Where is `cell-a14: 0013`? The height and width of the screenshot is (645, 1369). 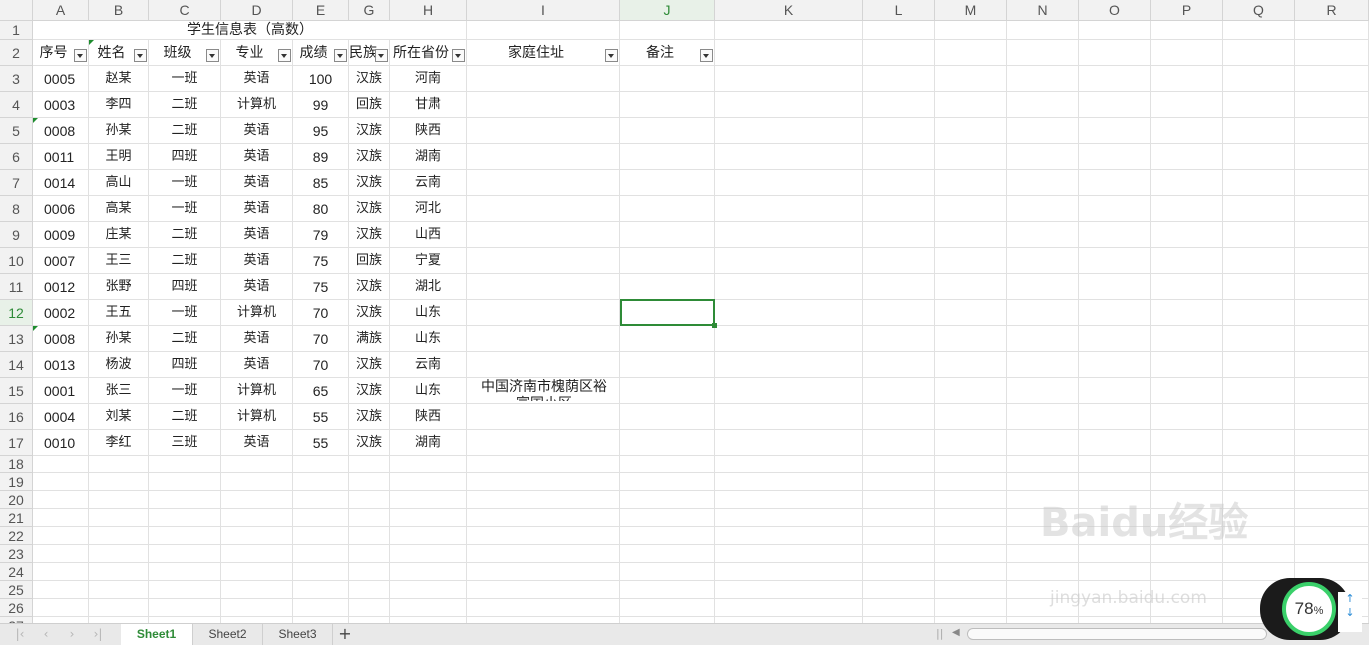
cell-a14: 0013 is located at coordinates (61, 365).